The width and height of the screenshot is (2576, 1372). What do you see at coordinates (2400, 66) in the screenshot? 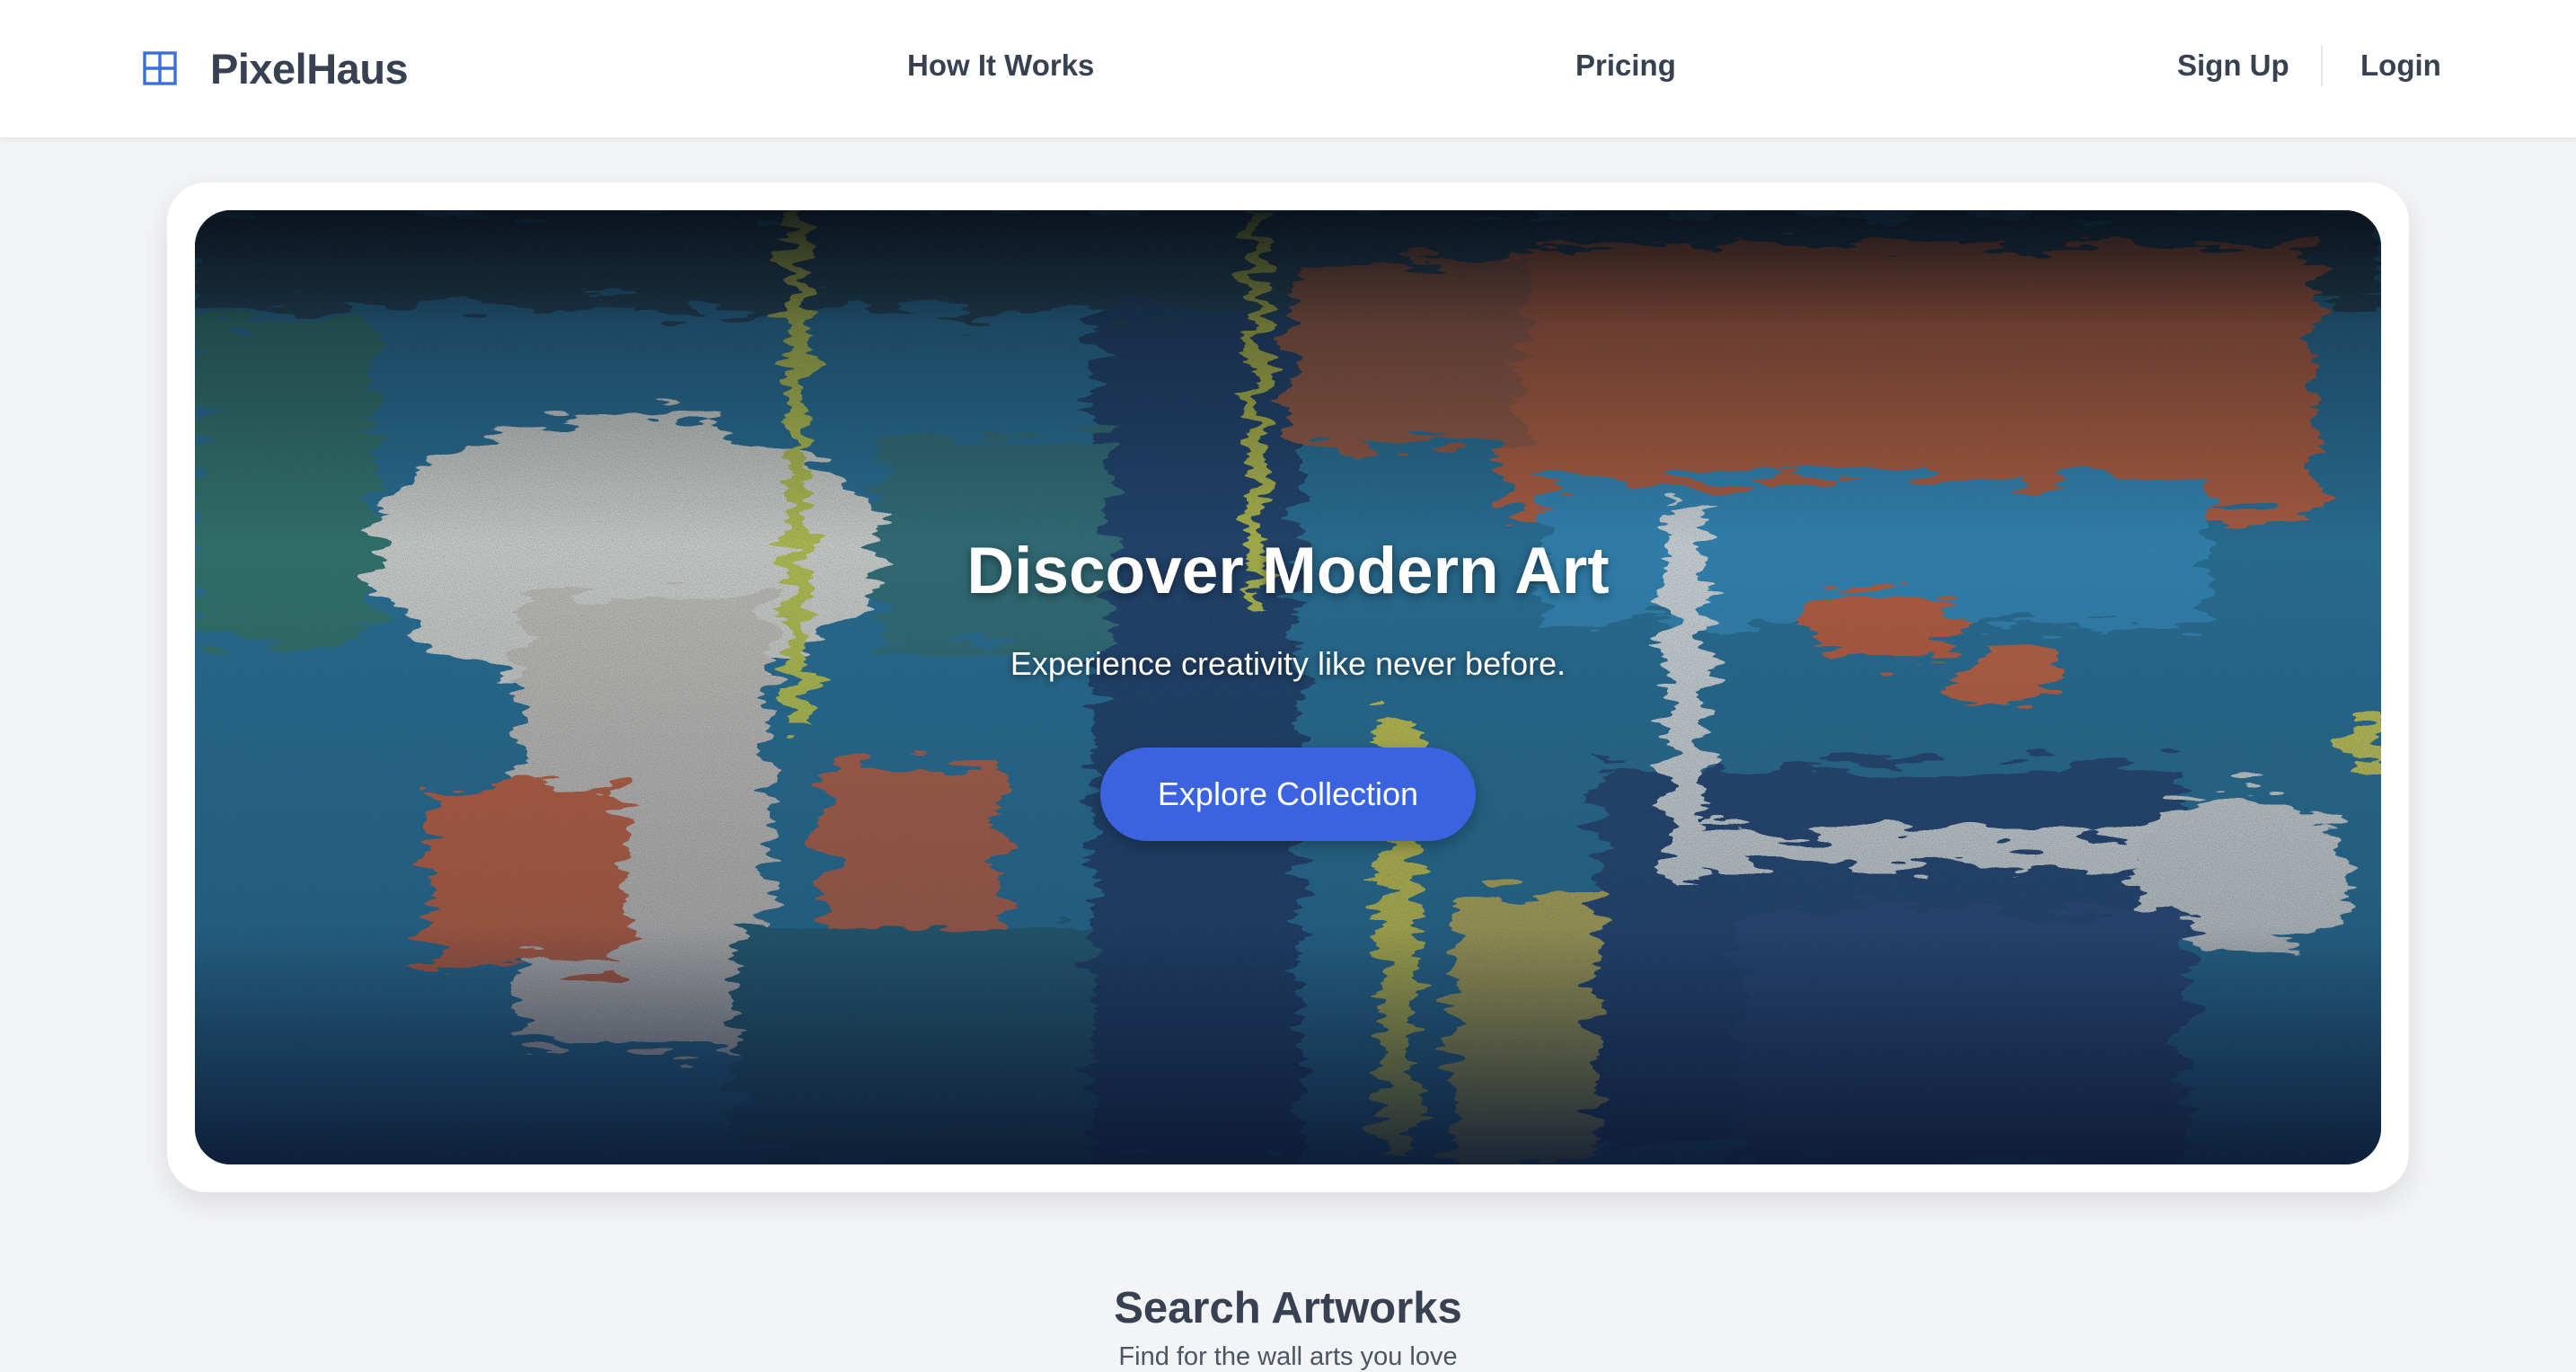
I see `nav-link-login: Login` at bounding box center [2400, 66].